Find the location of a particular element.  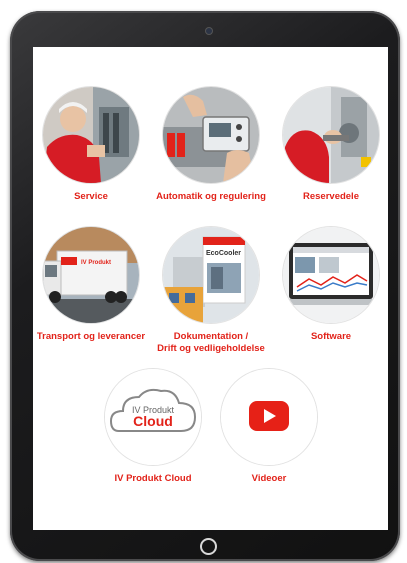

cloud-logo-line2: Cloud is located at coordinates (153, 421).